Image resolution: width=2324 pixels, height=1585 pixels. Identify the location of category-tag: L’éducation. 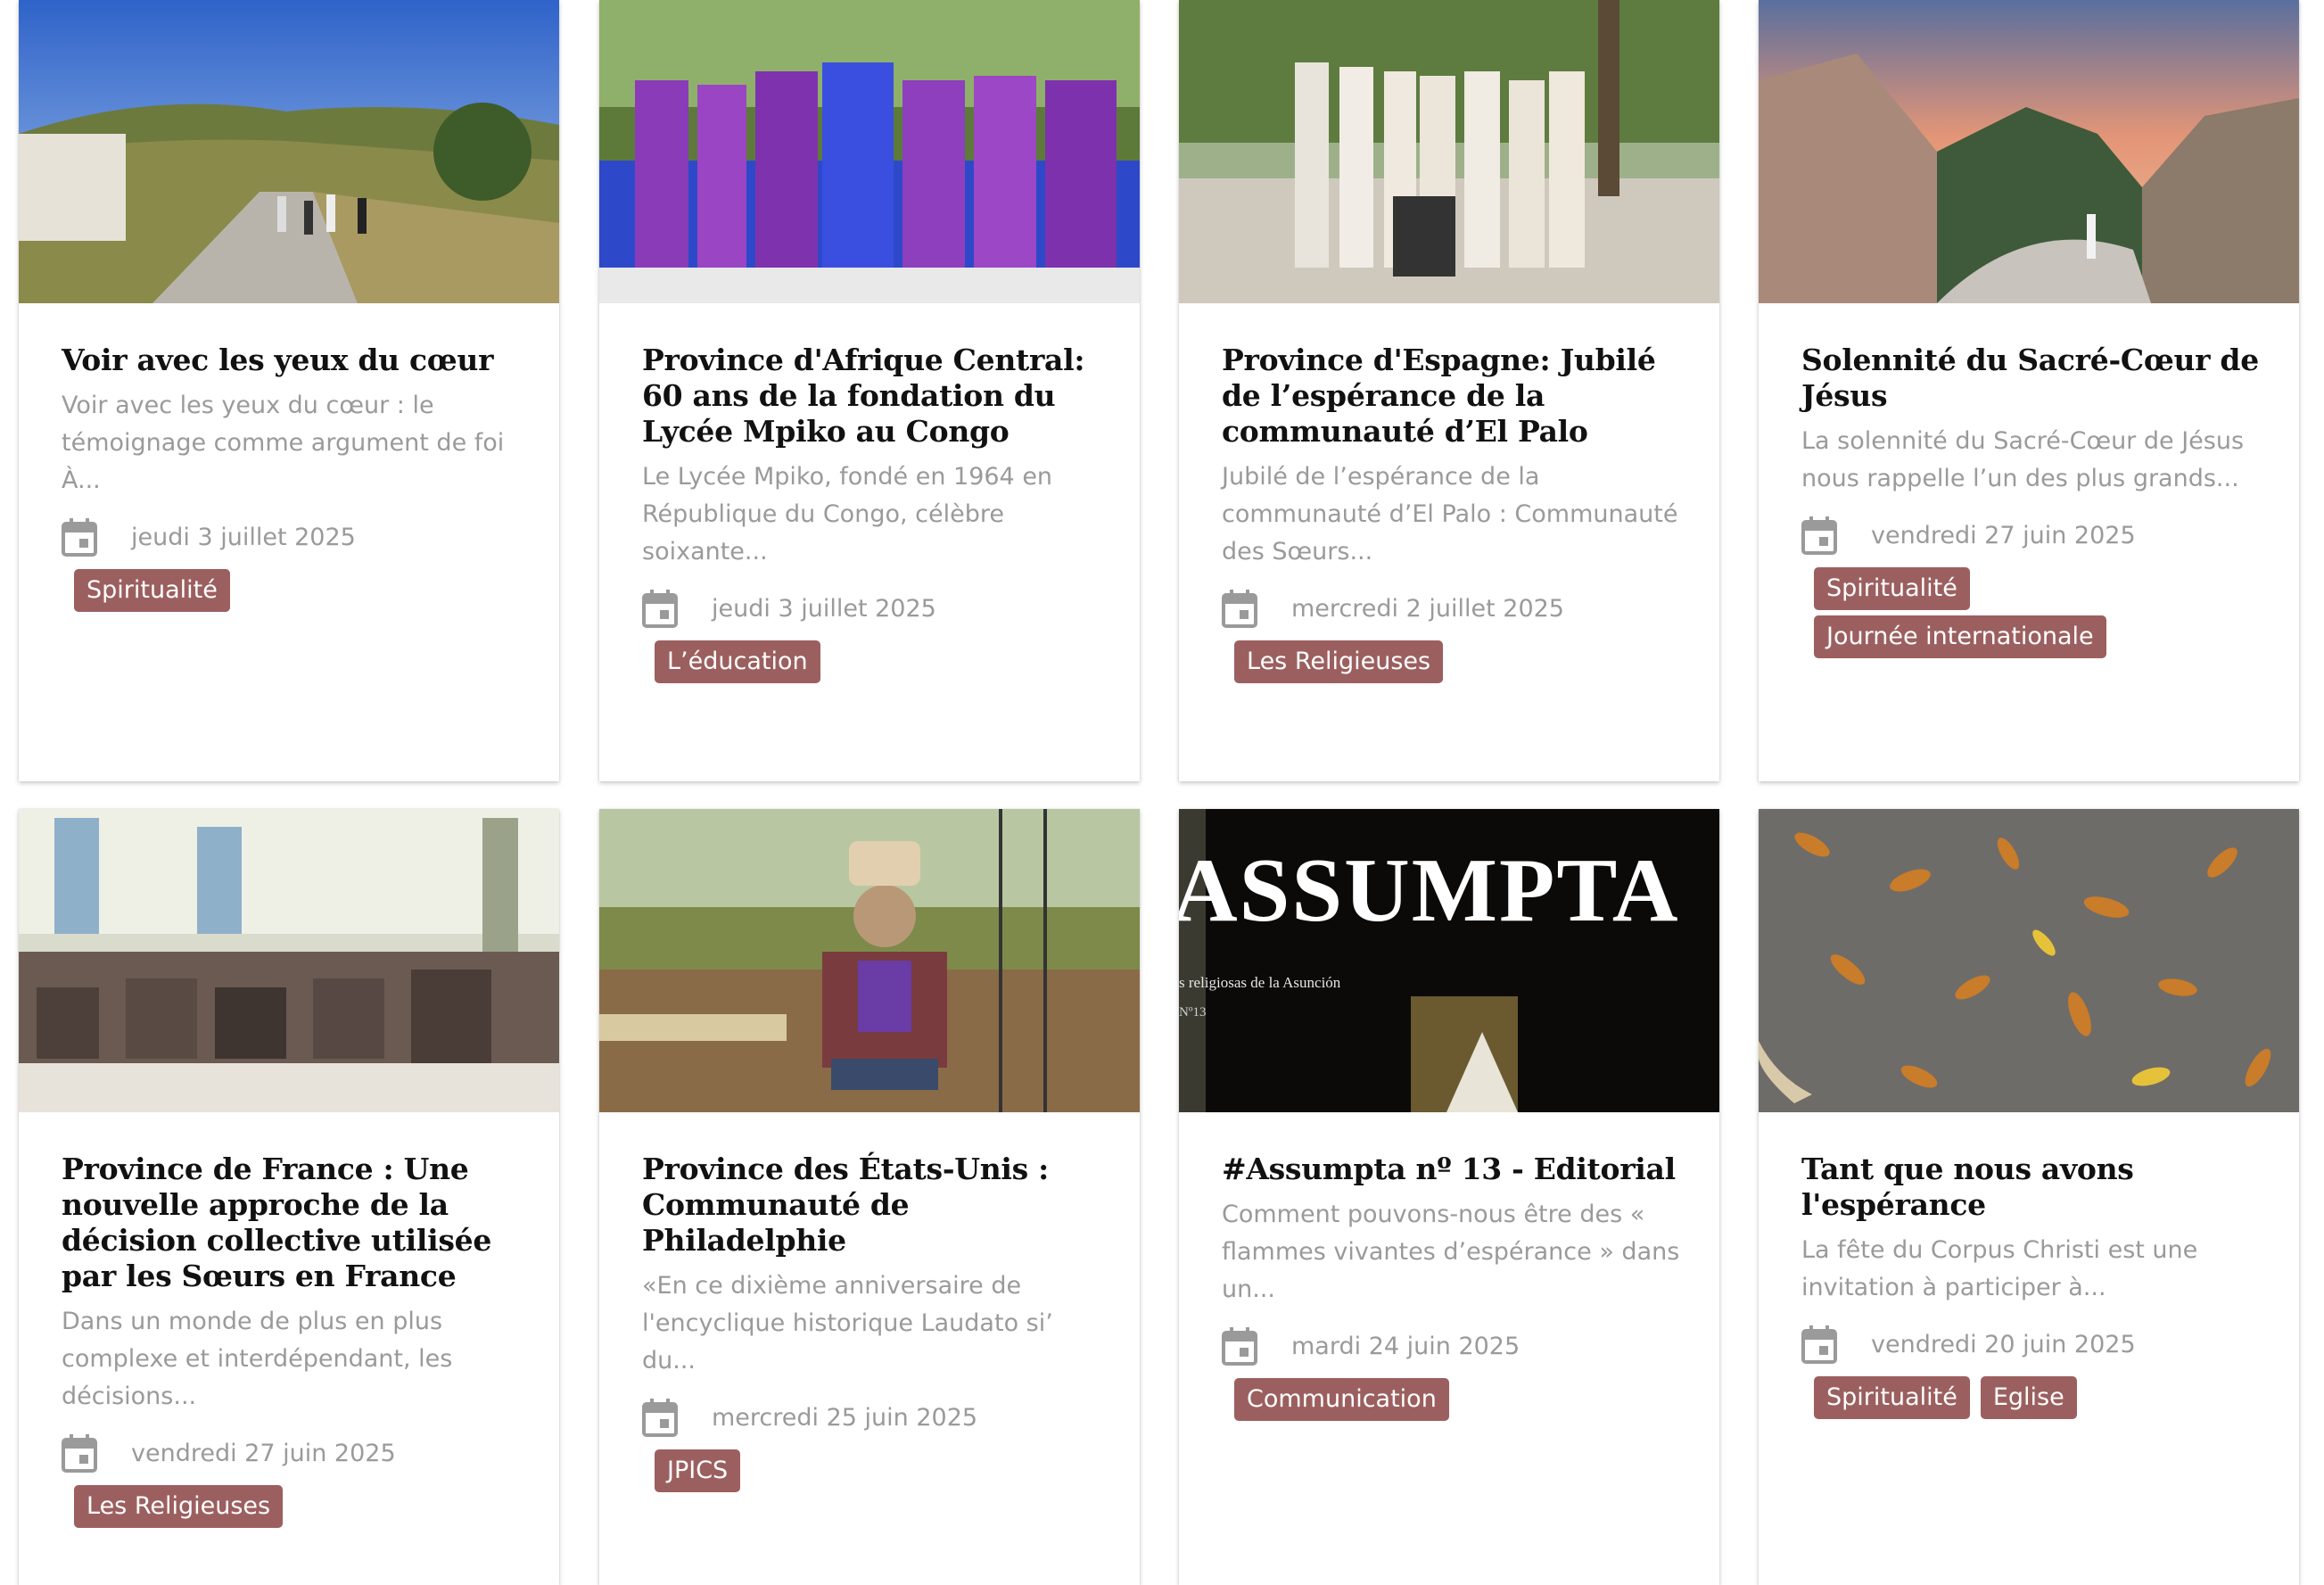
(737, 661).